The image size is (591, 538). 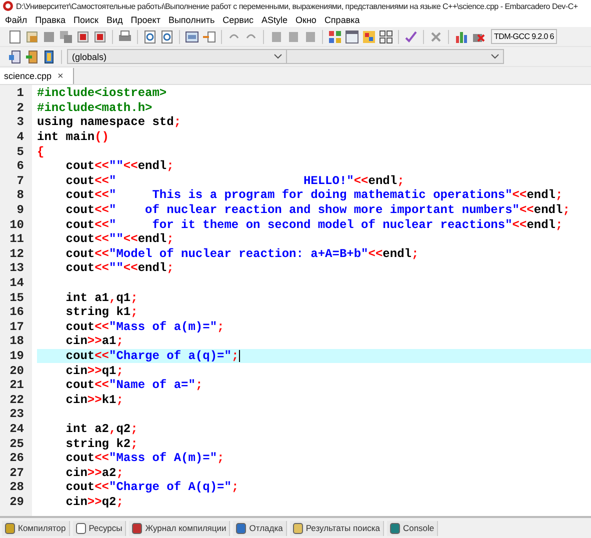 I want to click on check-icon, so click(x=411, y=37).